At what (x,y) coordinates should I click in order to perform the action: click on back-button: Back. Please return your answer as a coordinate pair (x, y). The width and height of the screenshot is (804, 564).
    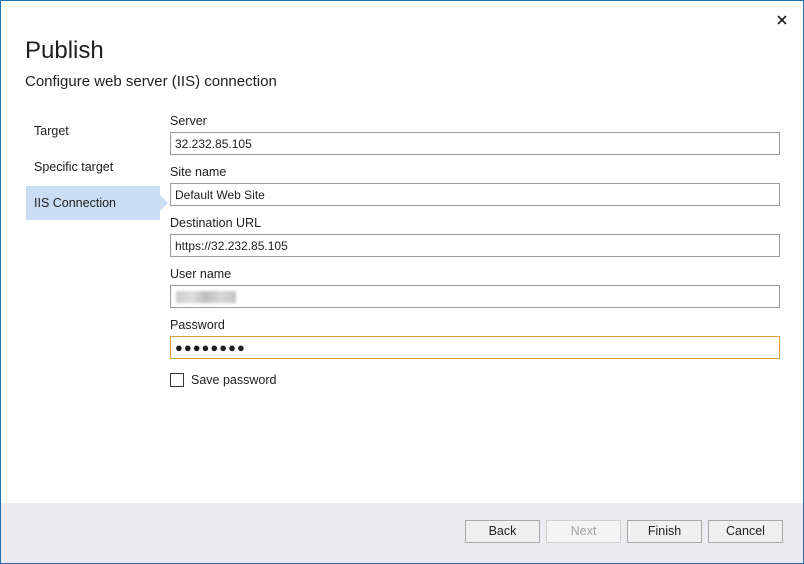
    Looking at the image, I should click on (502, 531).